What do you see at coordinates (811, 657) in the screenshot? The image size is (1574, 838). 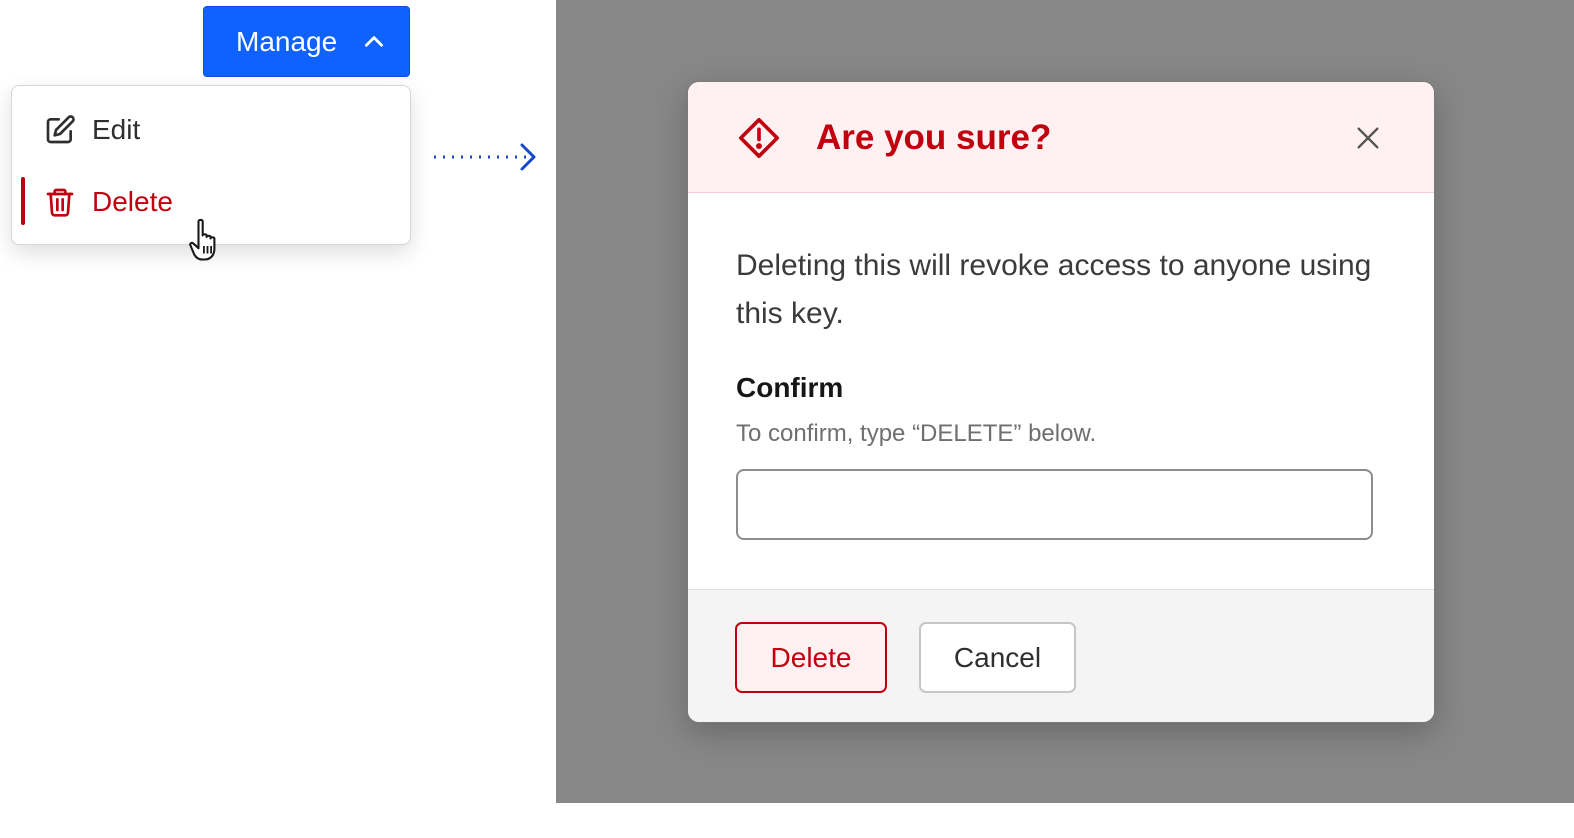 I see `delete-button: Delete` at bounding box center [811, 657].